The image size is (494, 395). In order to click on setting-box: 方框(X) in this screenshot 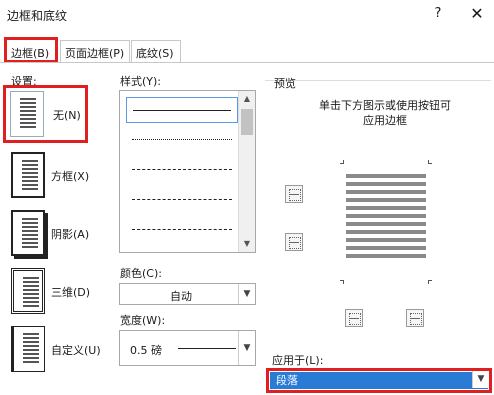, I will do `click(56, 175)`.